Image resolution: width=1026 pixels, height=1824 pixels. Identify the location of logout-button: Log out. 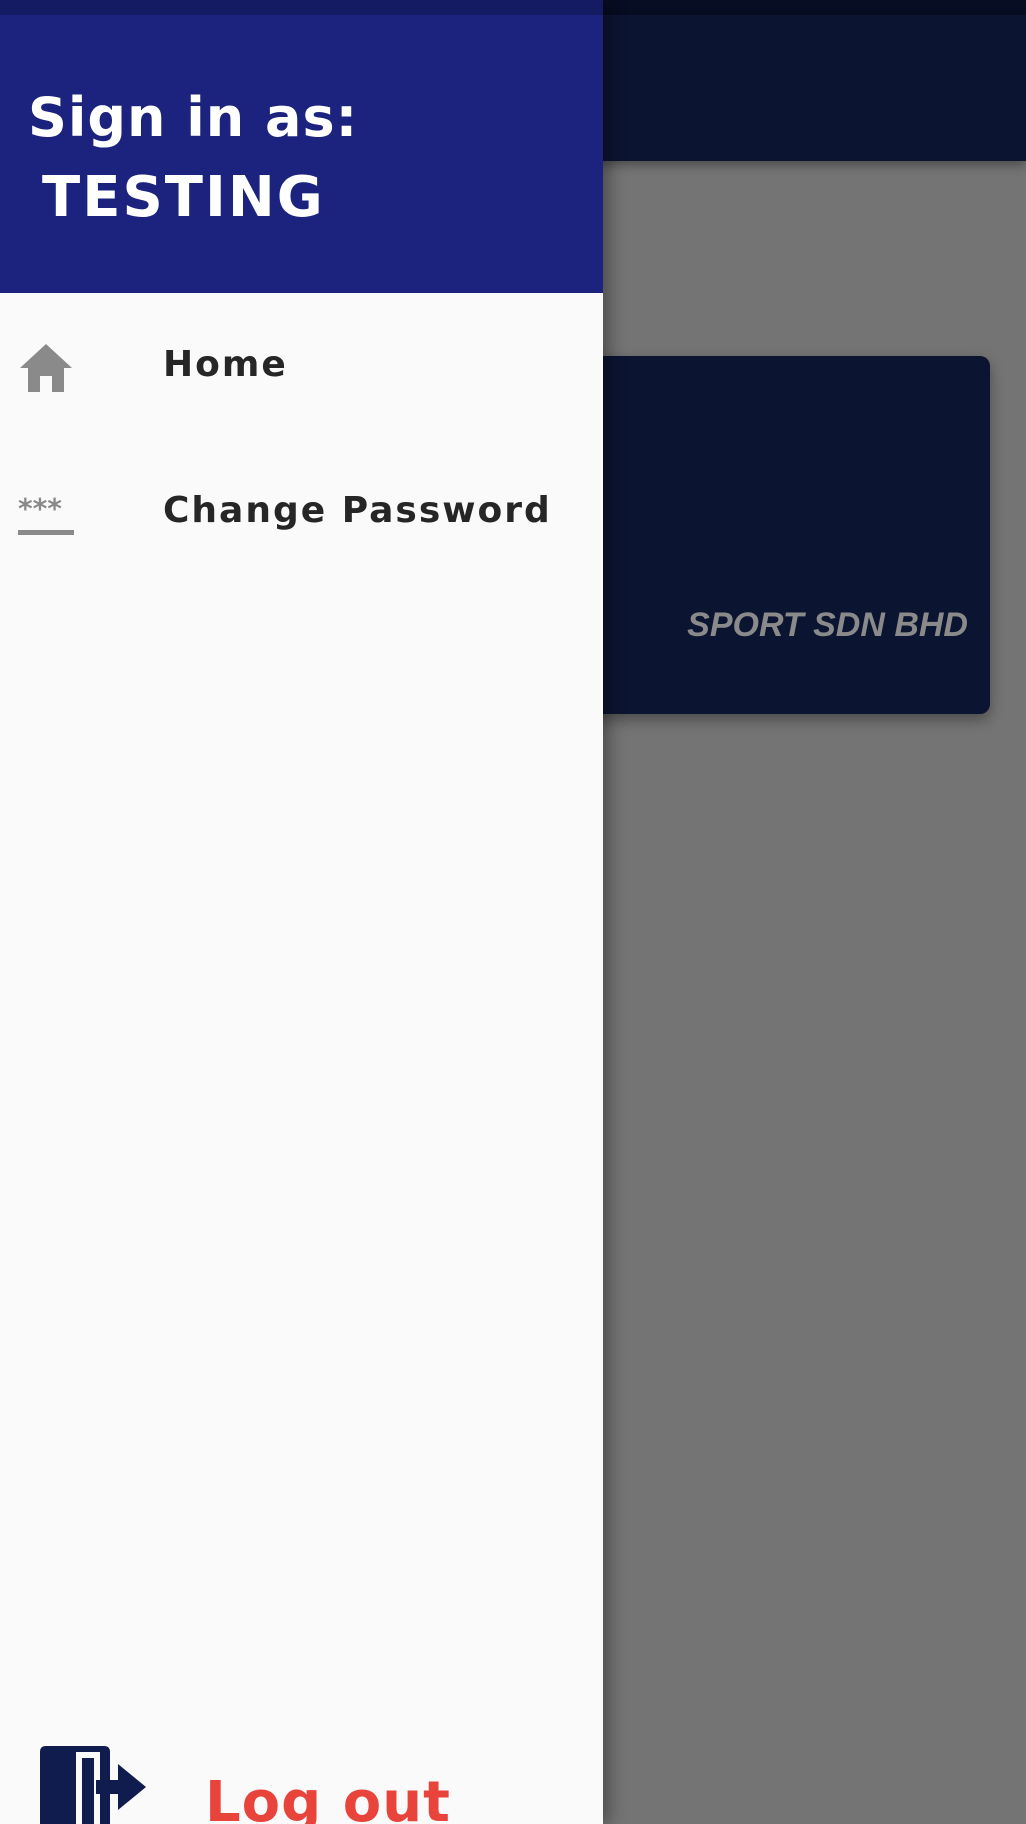
(301, 1772).